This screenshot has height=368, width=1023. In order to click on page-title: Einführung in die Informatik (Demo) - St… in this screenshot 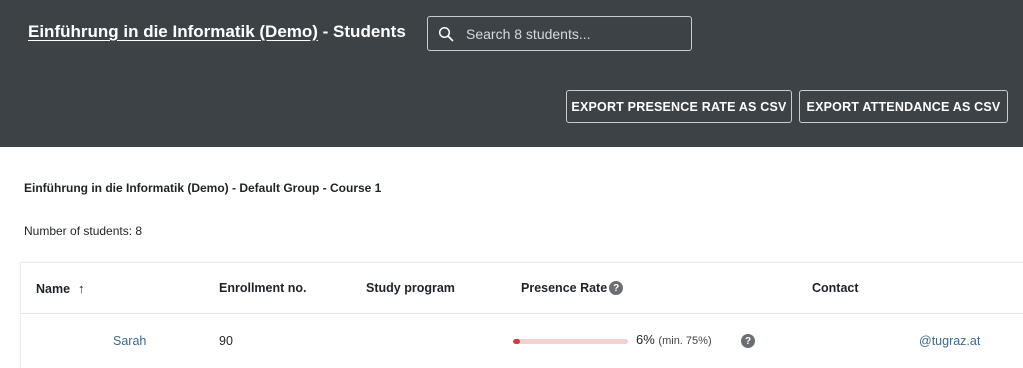, I will do `click(217, 32)`.